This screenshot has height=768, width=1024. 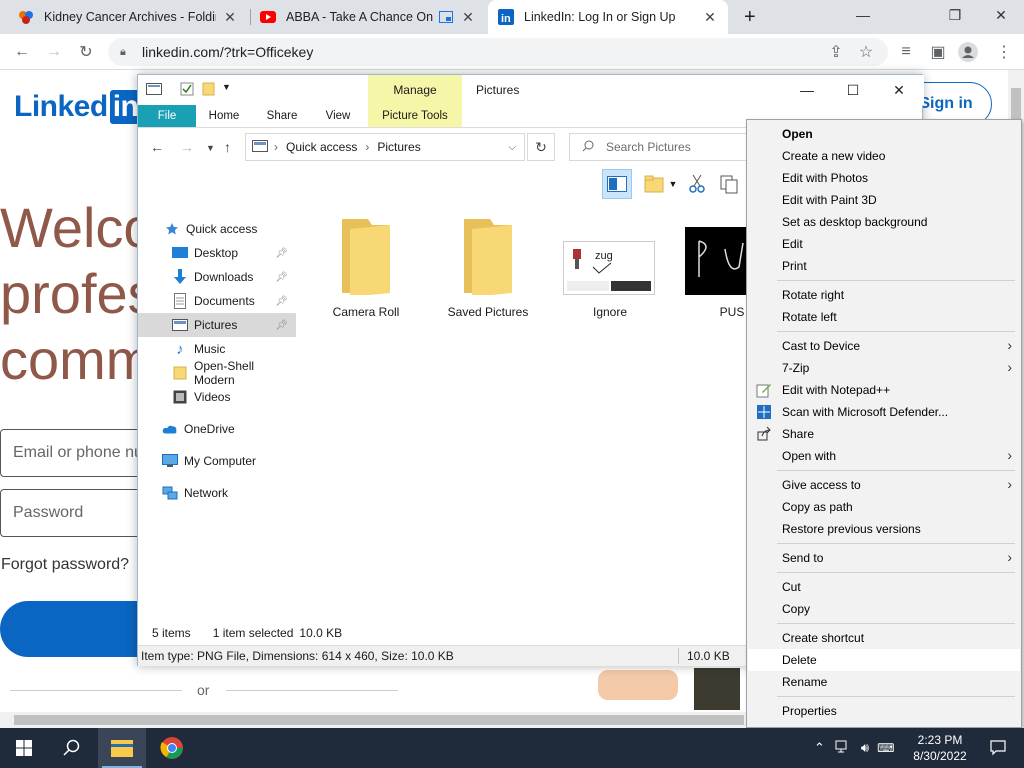 I want to click on refresh-icon: ↻, so click(x=541, y=147).